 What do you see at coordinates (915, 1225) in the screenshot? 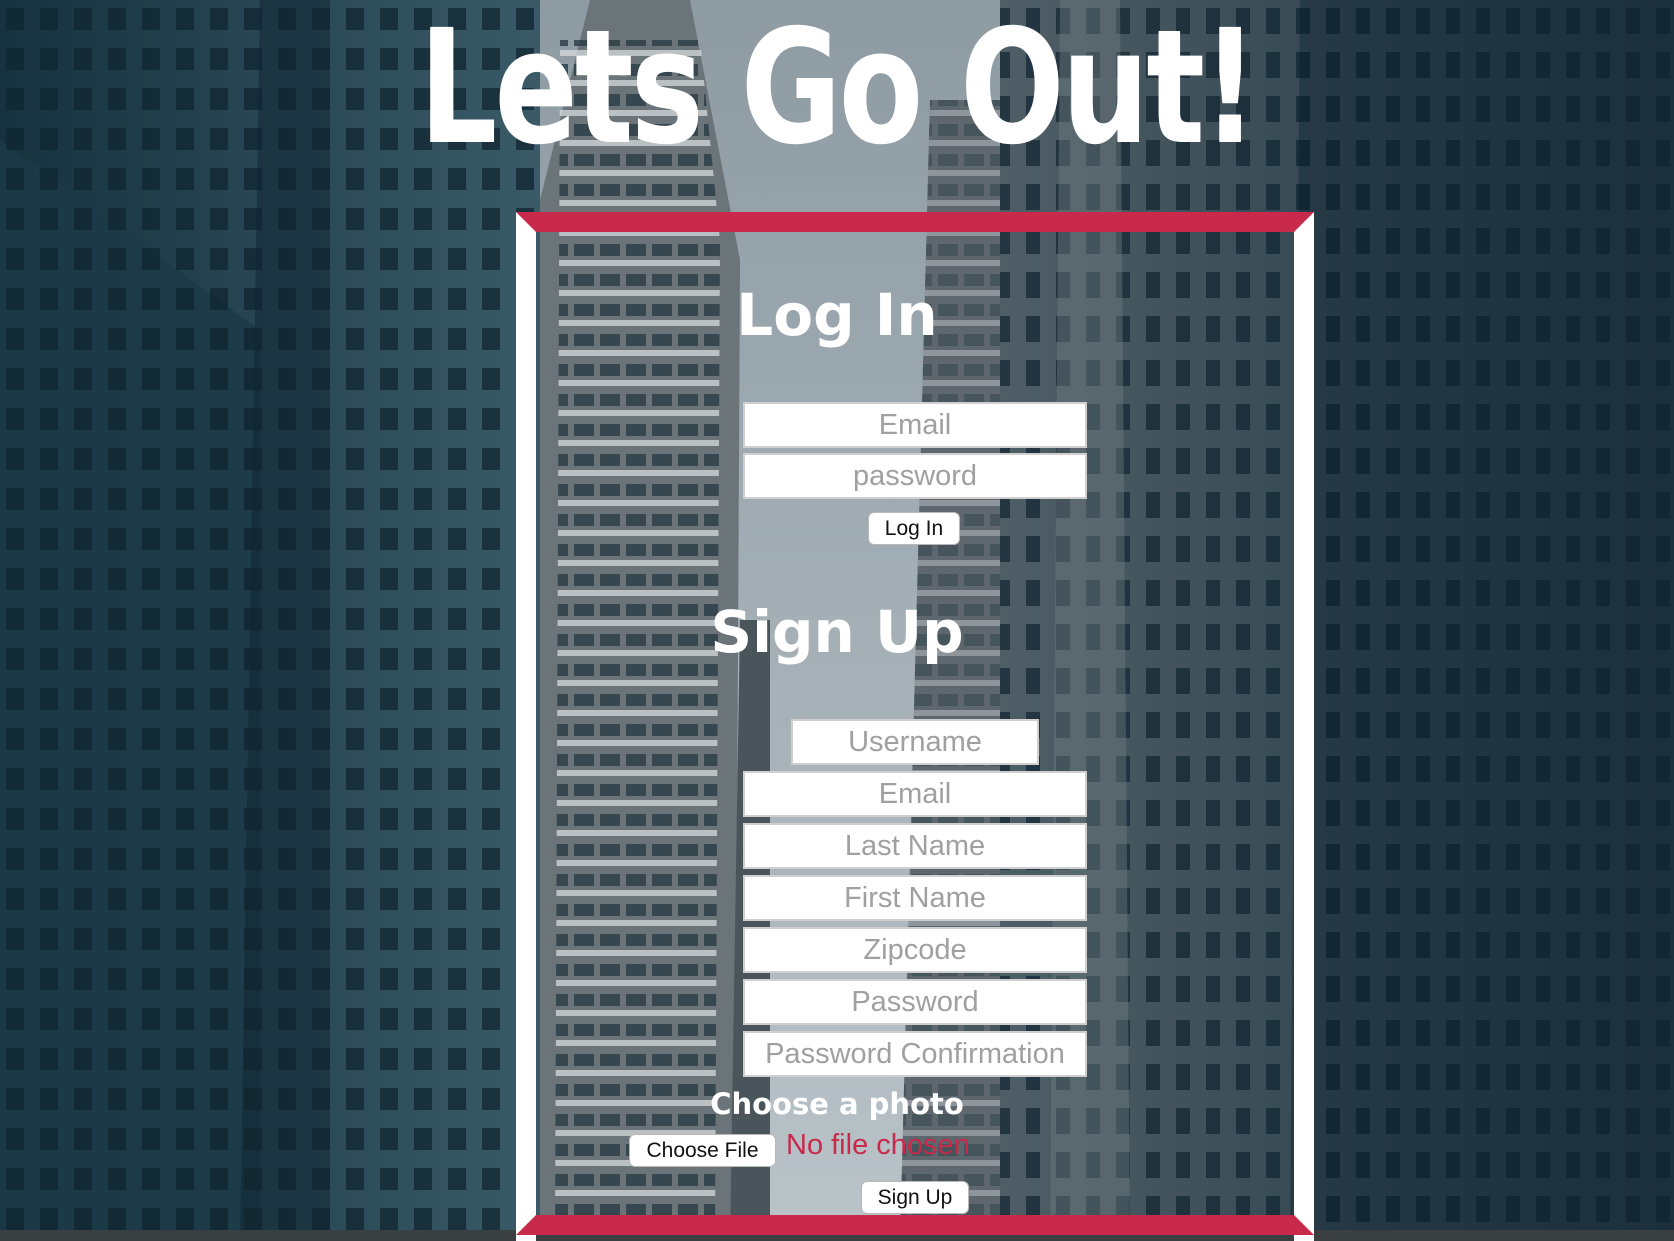
I see `panel-bottom-accent` at bounding box center [915, 1225].